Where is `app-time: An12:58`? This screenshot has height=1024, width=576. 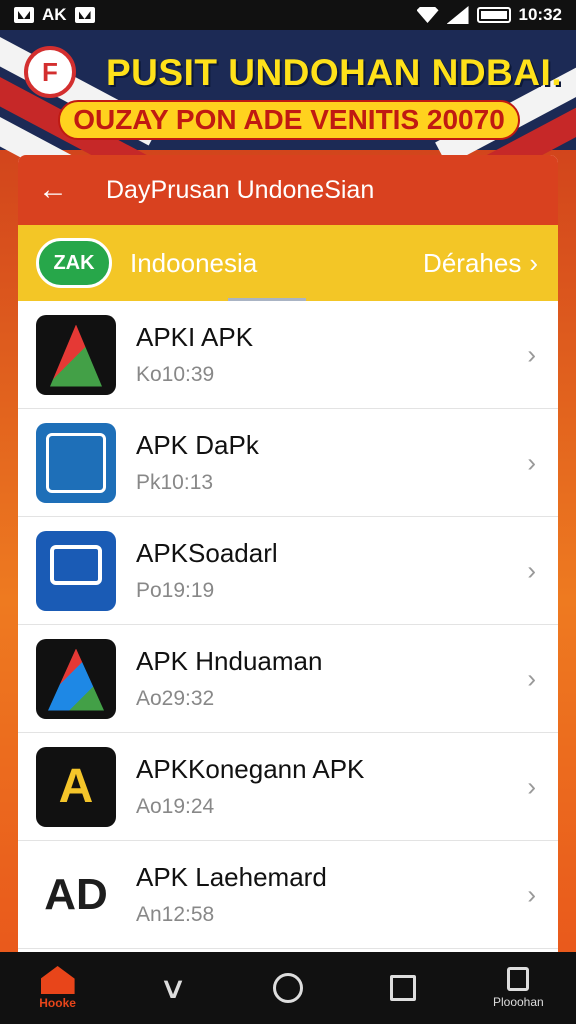 app-time: An12:58 is located at coordinates (175, 914).